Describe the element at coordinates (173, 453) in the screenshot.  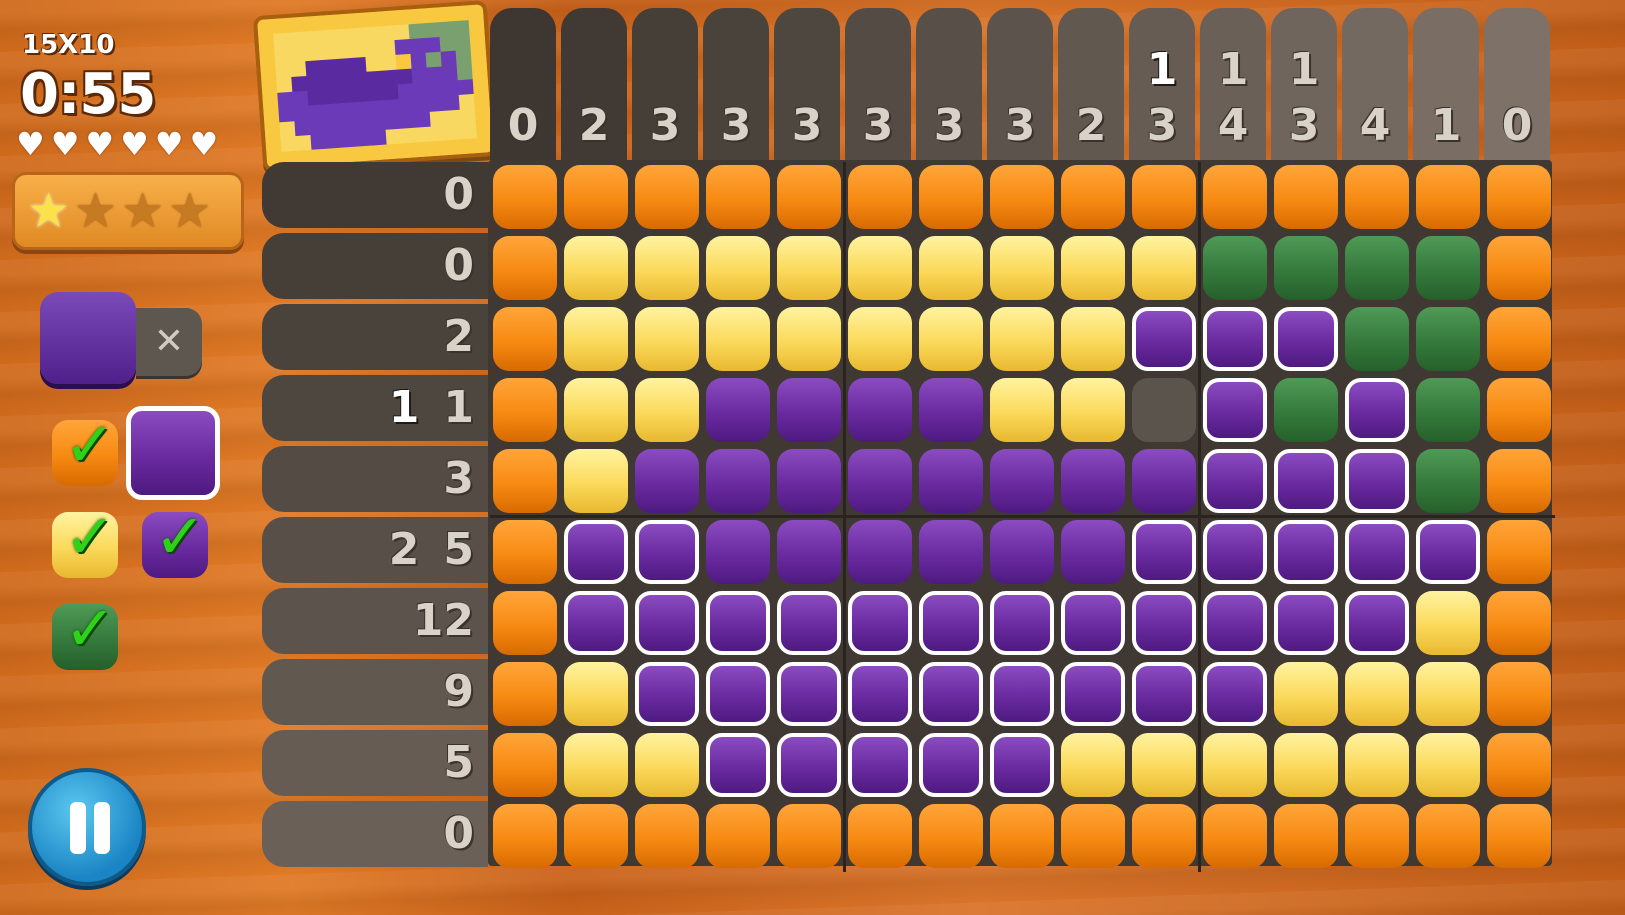
I see `palette-purple-selected` at that location.